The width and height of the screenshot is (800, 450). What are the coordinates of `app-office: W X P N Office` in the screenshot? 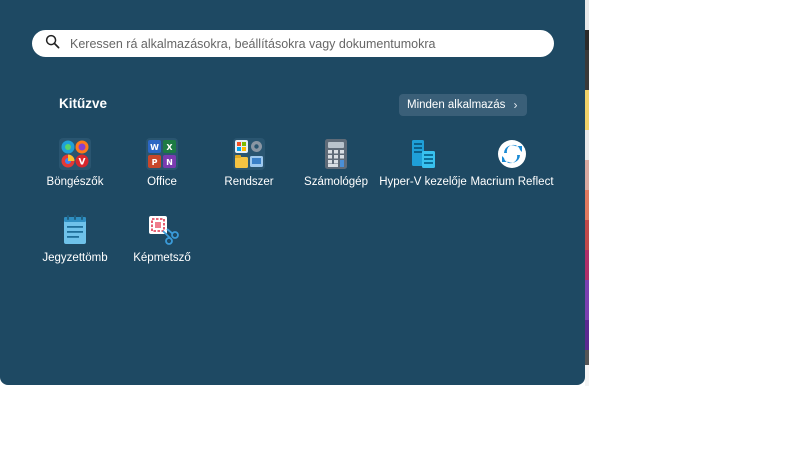 It's located at (162, 163).